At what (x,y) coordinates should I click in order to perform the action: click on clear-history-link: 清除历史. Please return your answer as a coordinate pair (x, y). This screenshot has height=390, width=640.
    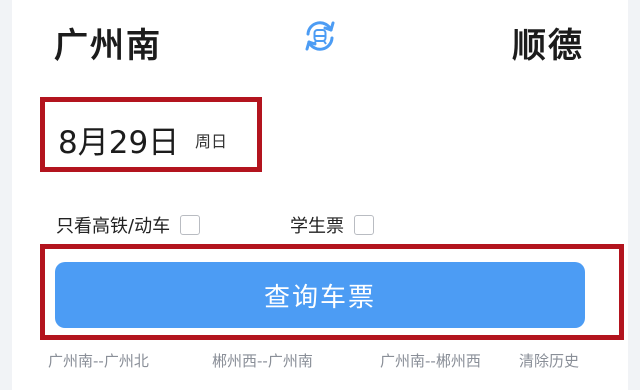
    Looking at the image, I should click on (549, 360).